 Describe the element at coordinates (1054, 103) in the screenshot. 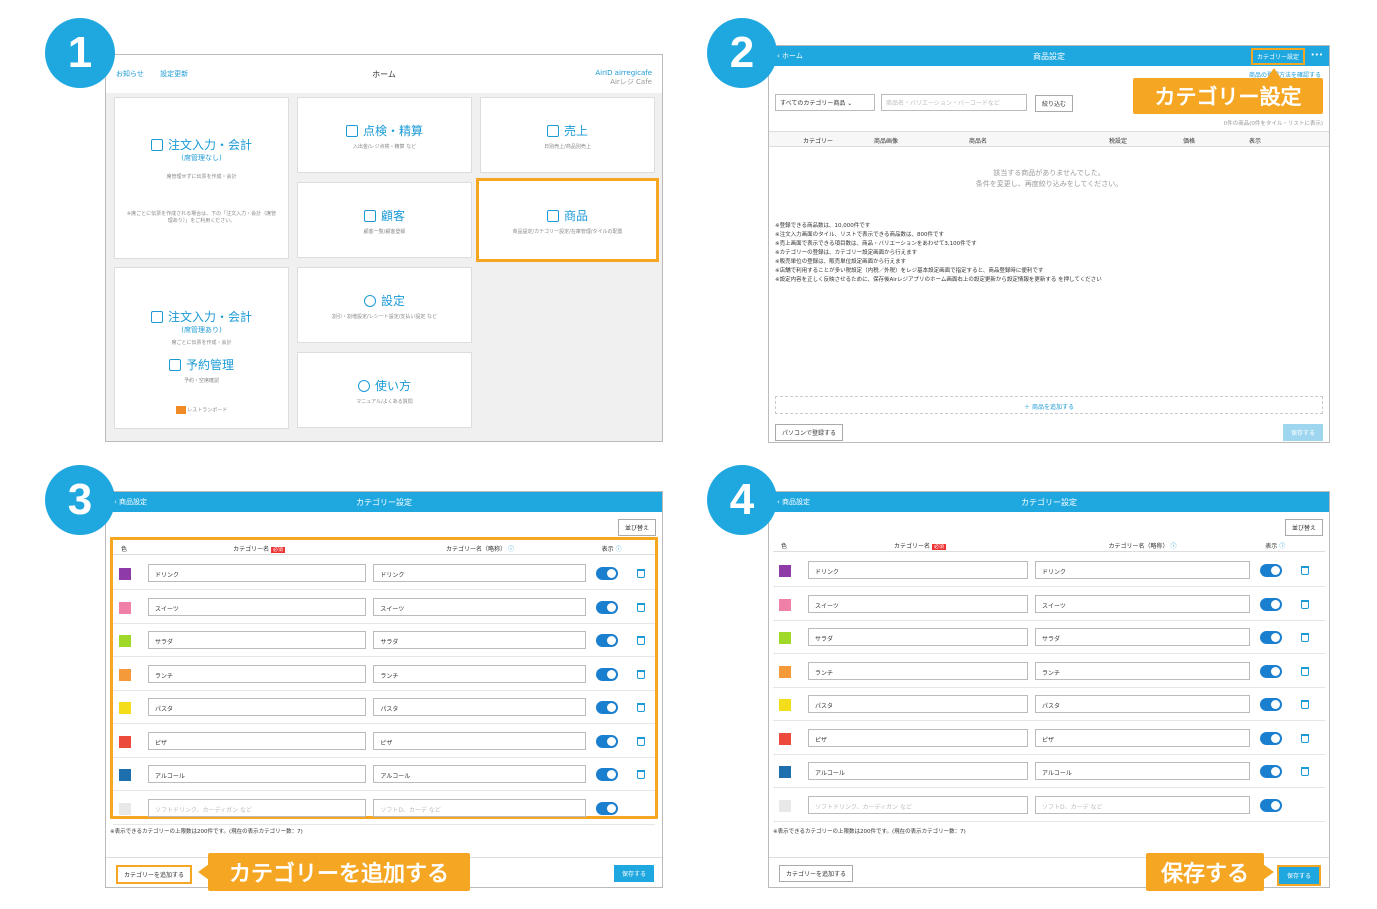

I see `filter-button: 絞り込む` at that location.